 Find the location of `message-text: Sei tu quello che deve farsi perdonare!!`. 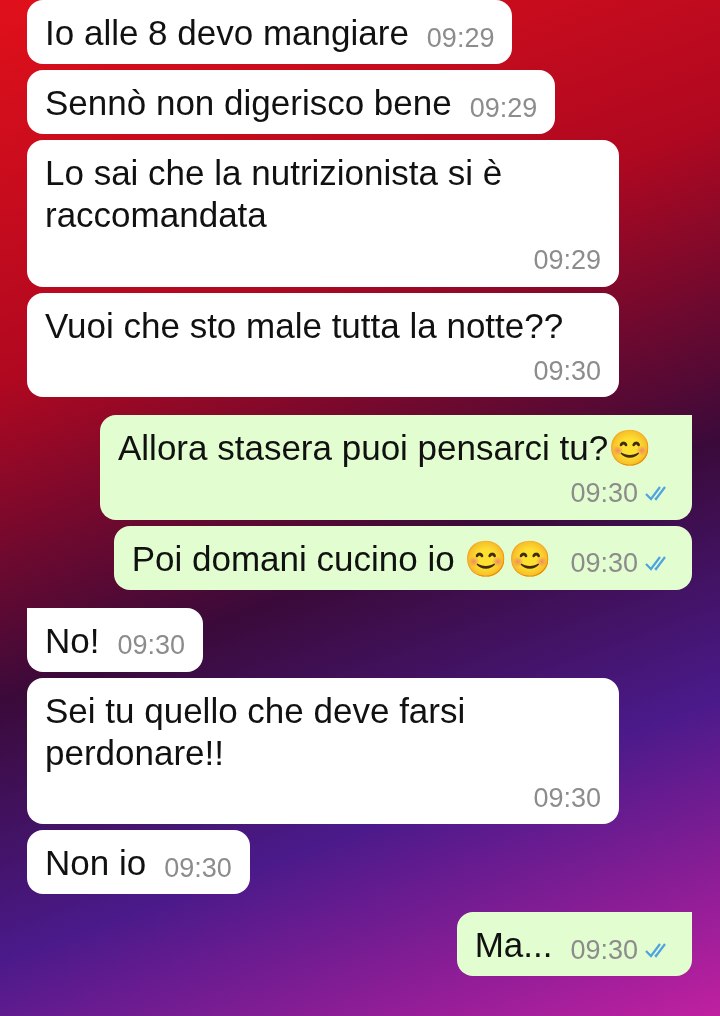

message-text: Sei tu quello che deve farsi perdonare!! is located at coordinates (256, 731).